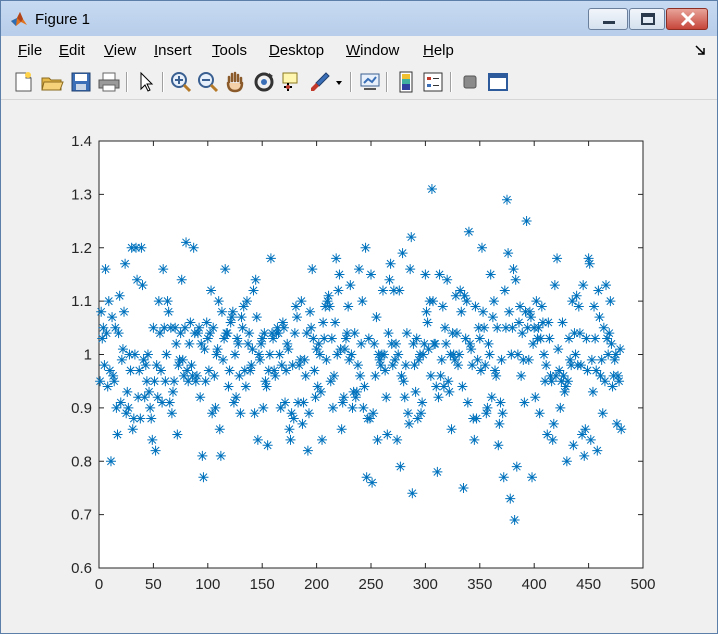 The image size is (718, 634). I want to click on zoom-out-icon, so click(208, 82).